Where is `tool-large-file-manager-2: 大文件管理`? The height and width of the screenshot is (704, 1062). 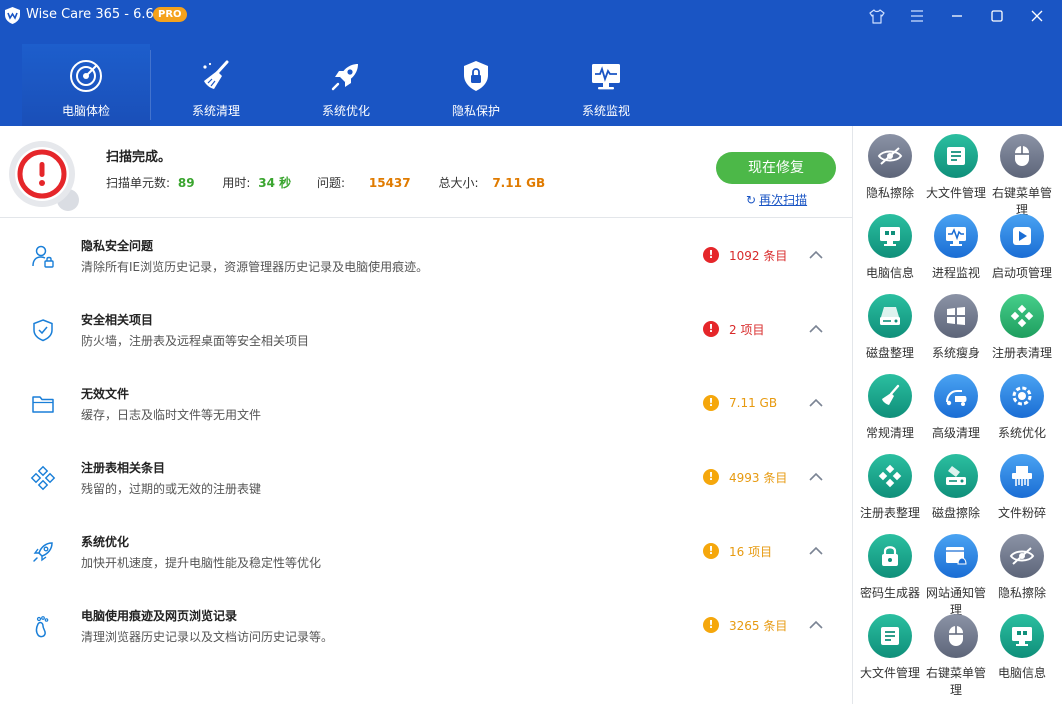 tool-large-file-manager-2: 大文件管理 is located at coordinates (888, 654).